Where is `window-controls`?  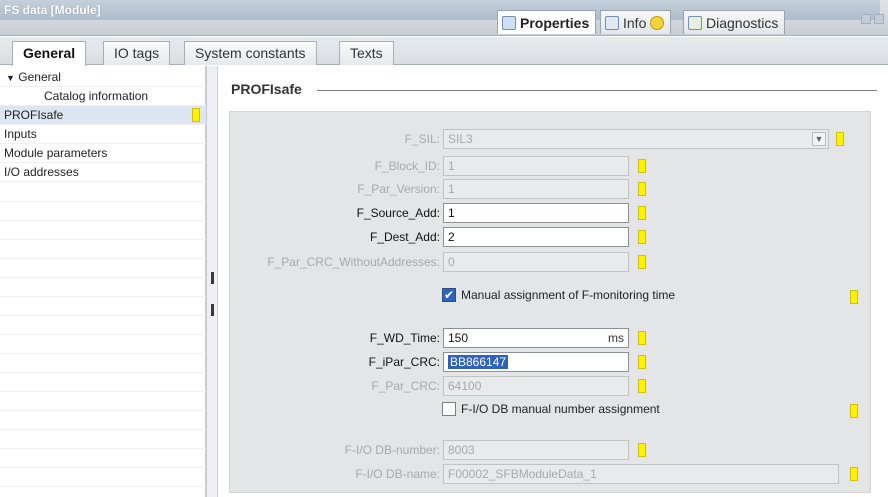 window-controls is located at coordinates (872, 19).